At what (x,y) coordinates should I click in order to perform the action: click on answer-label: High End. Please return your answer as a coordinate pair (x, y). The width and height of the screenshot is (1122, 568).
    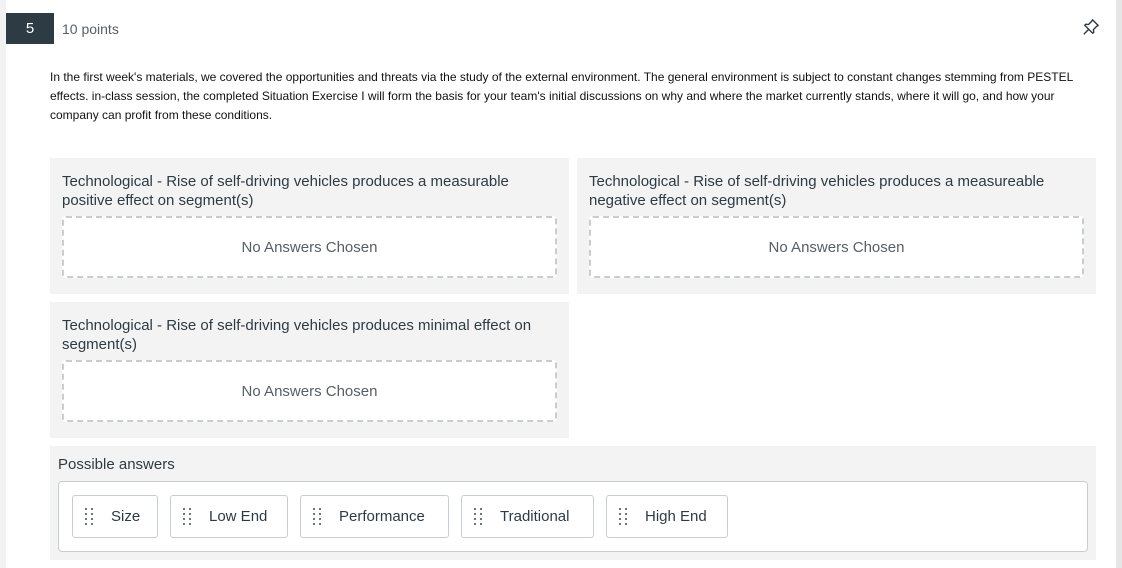
    Looking at the image, I should click on (676, 516).